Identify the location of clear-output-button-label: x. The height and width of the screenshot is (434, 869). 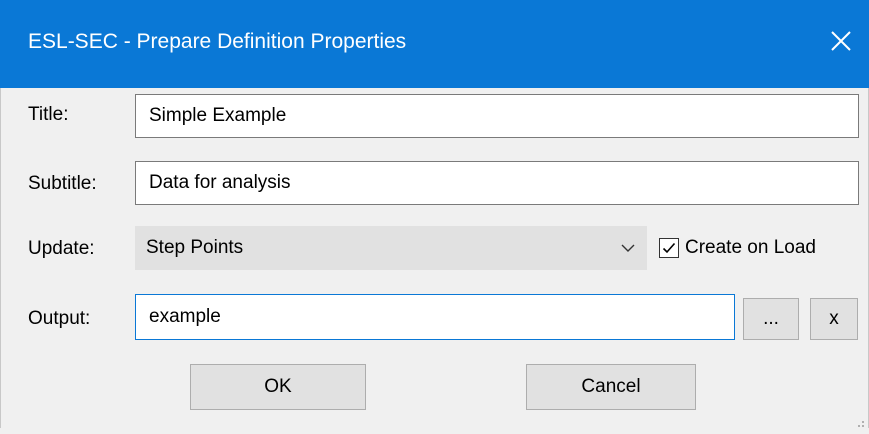
(834, 318).